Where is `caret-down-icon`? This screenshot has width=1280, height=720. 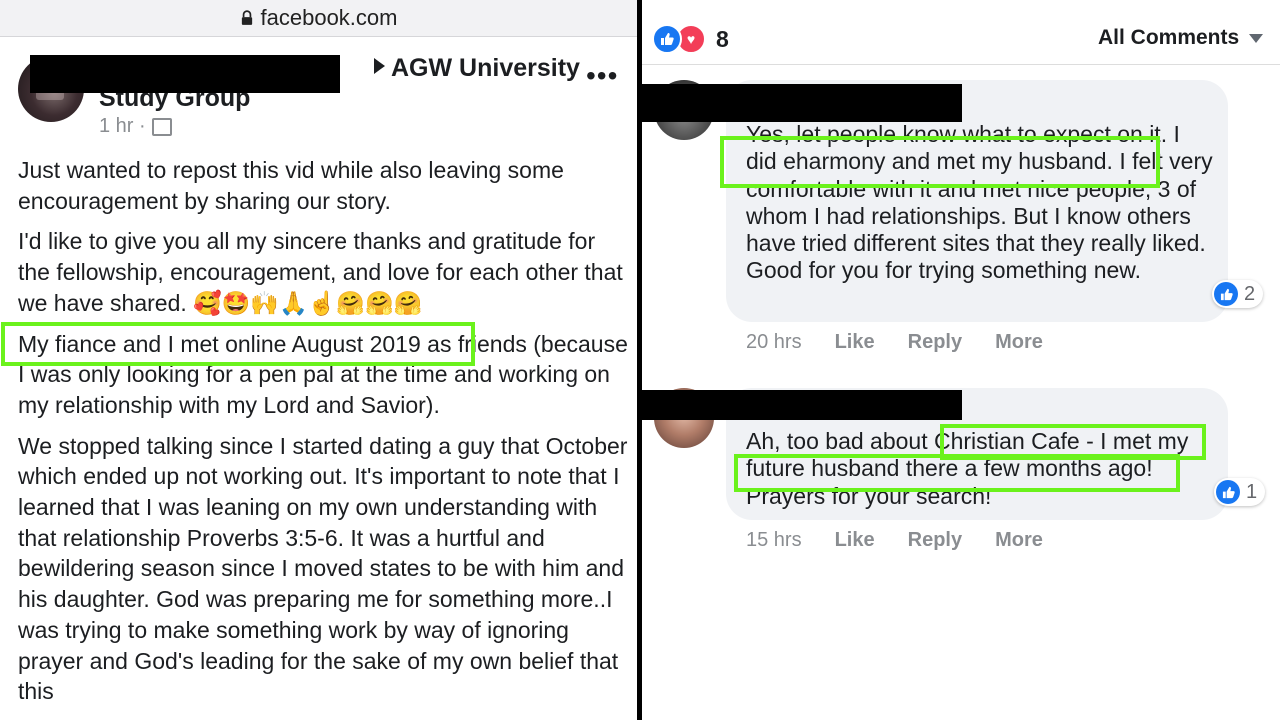 caret-down-icon is located at coordinates (1256, 38).